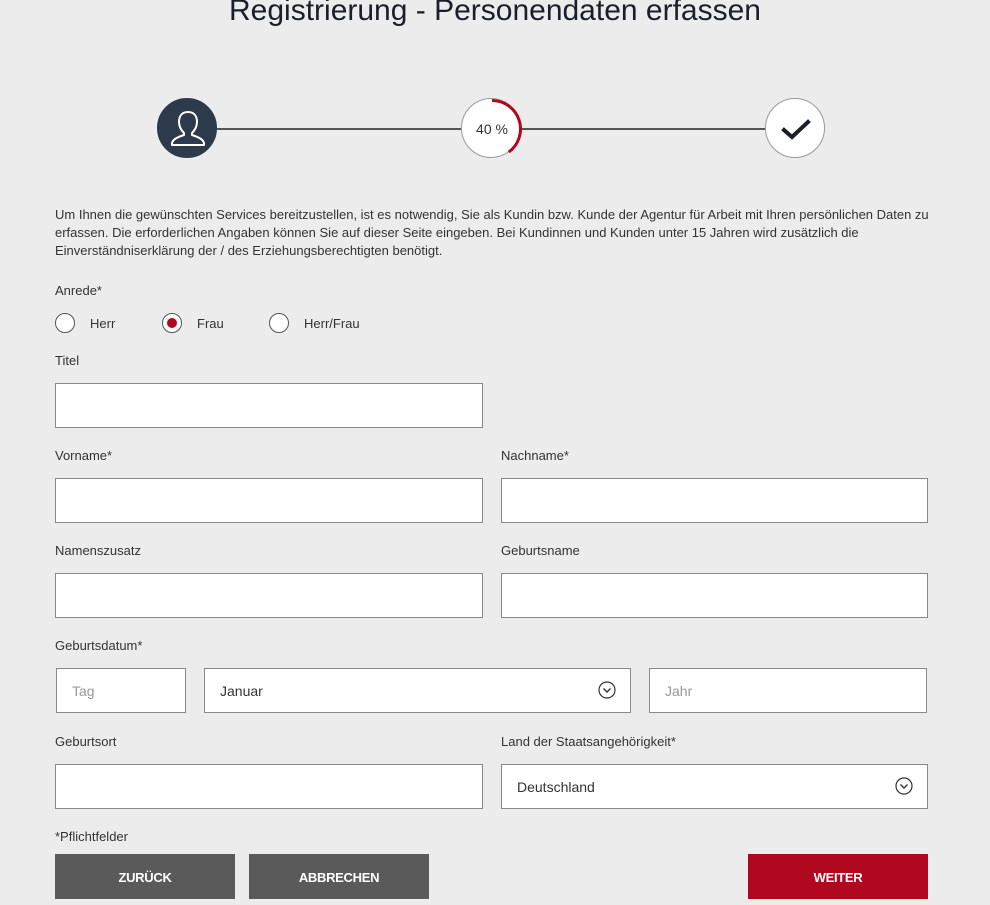 This screenshot has width=990, height=905. What do you see at coordinates (85, 323) in the screenshot?
I see `radio-herr: Herr` at bounding box center [85, 323].